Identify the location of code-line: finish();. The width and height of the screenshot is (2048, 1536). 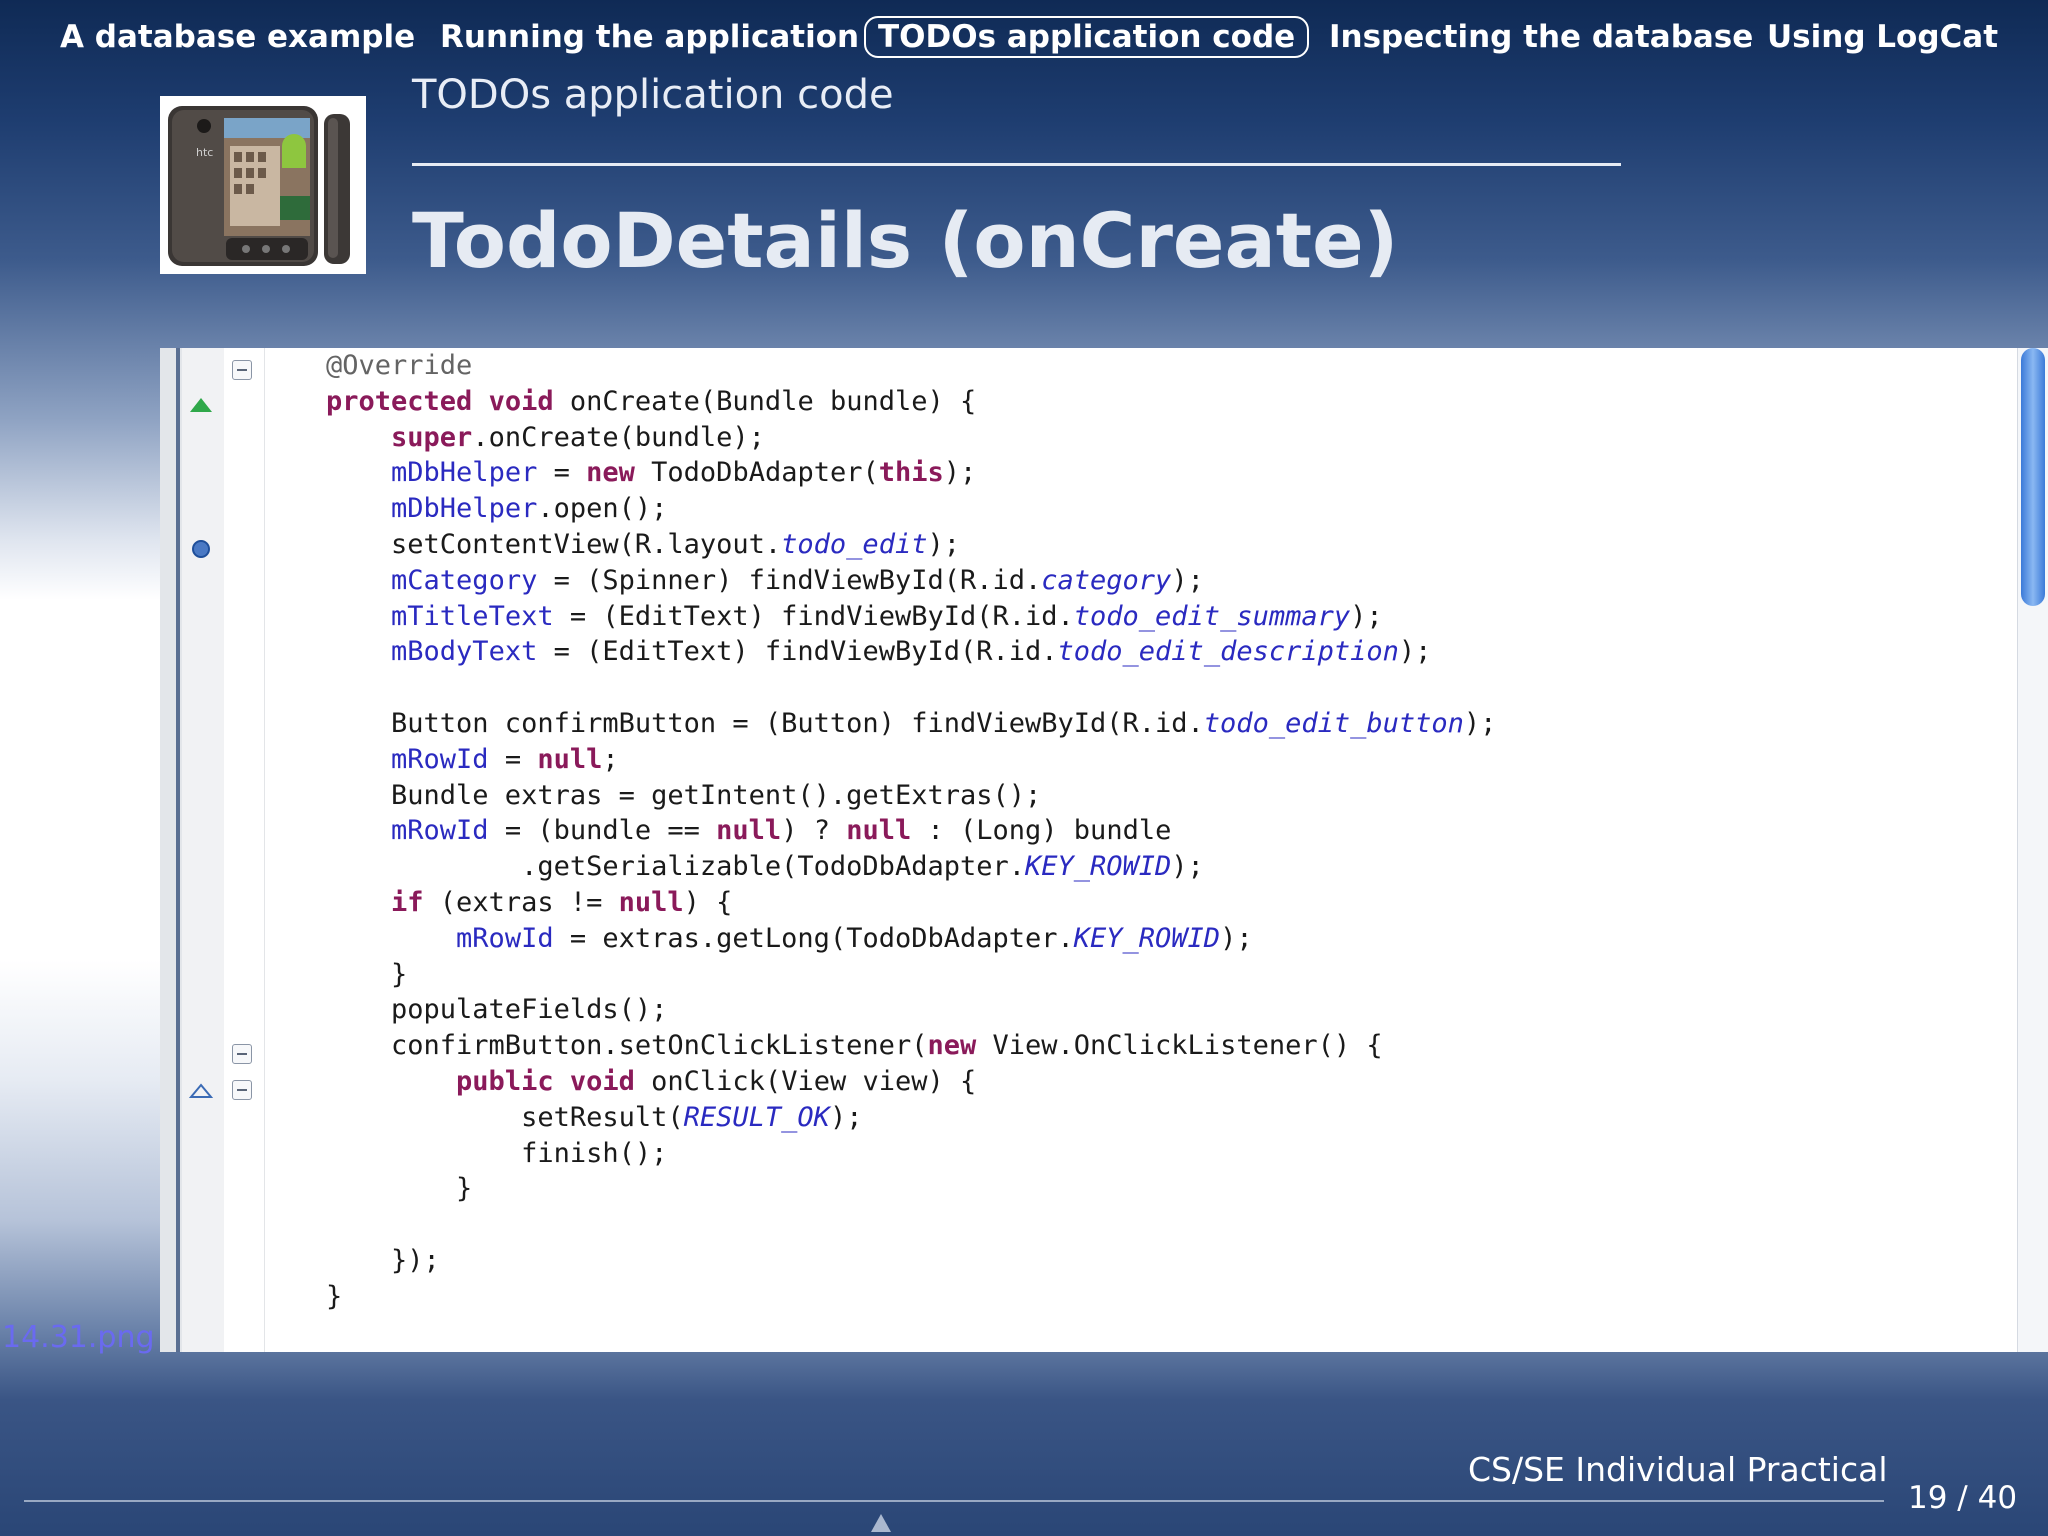
(497, 1153).